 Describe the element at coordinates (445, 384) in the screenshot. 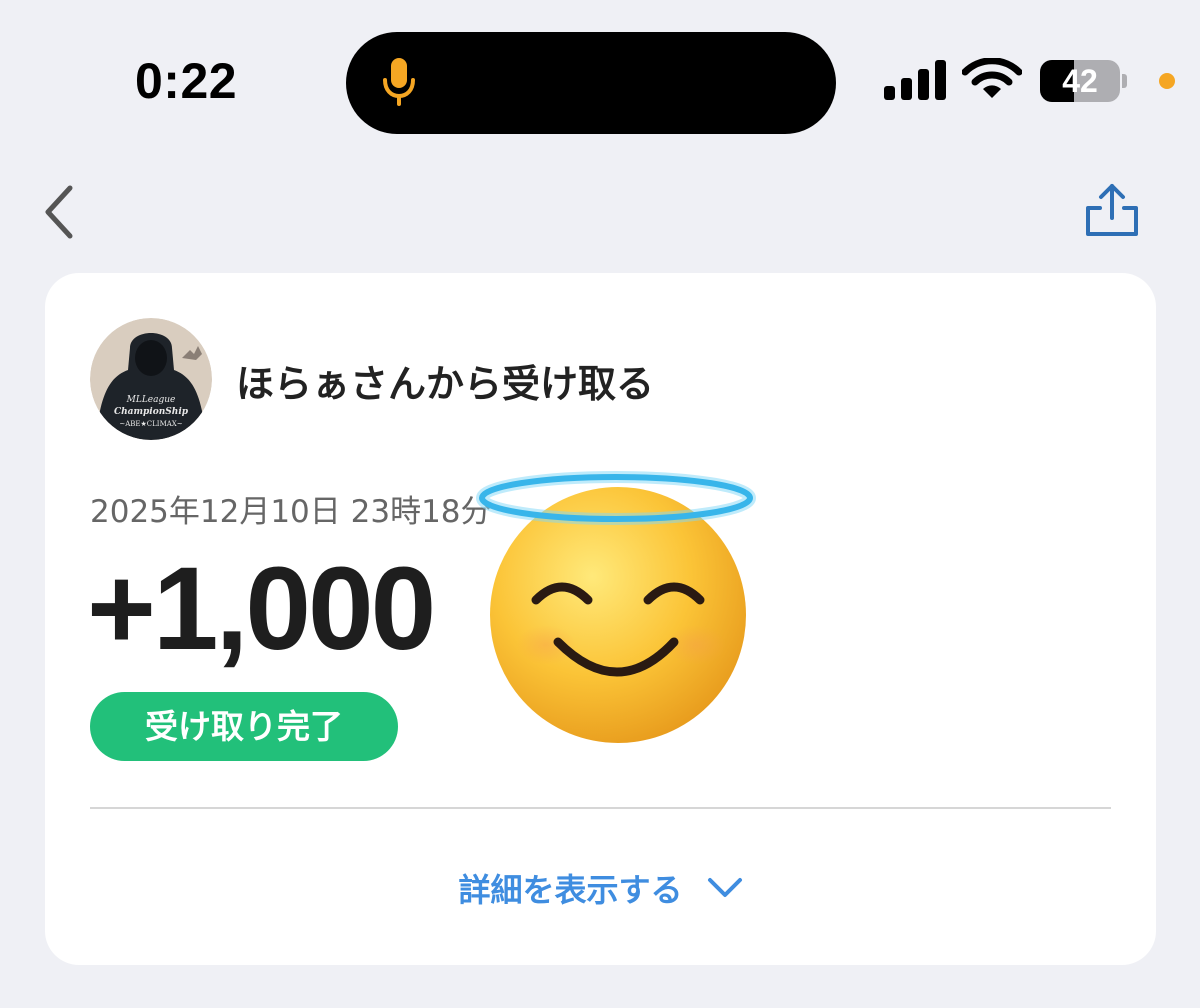

I see `transaction-title: ほらぁさんから受け取る` at that location.